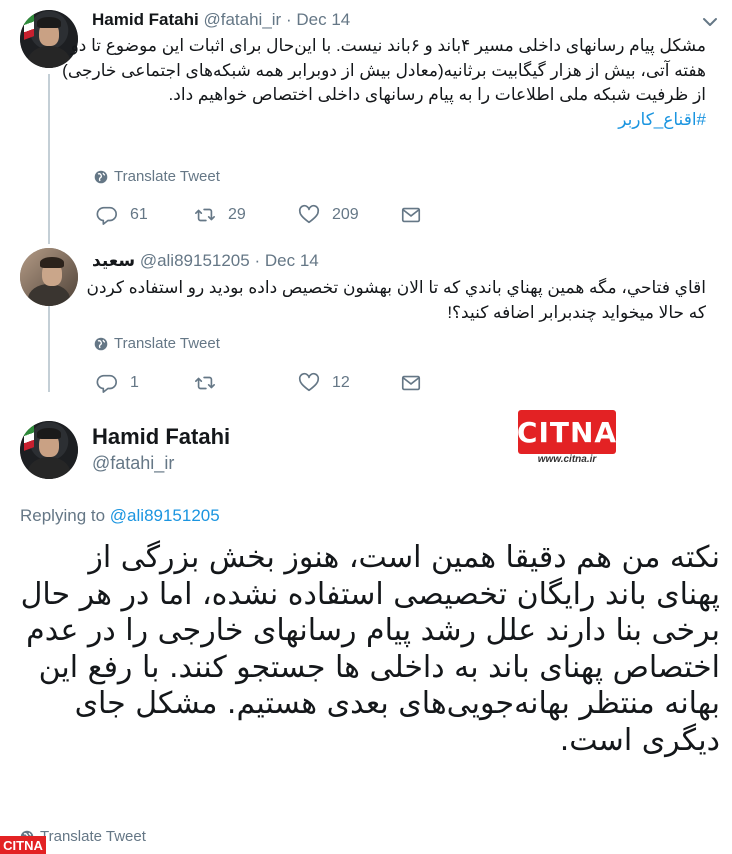 This screenshot has width=732, height=854. I want to click on hashtag-link: #اقناع_کاربر, so click(662, 119).